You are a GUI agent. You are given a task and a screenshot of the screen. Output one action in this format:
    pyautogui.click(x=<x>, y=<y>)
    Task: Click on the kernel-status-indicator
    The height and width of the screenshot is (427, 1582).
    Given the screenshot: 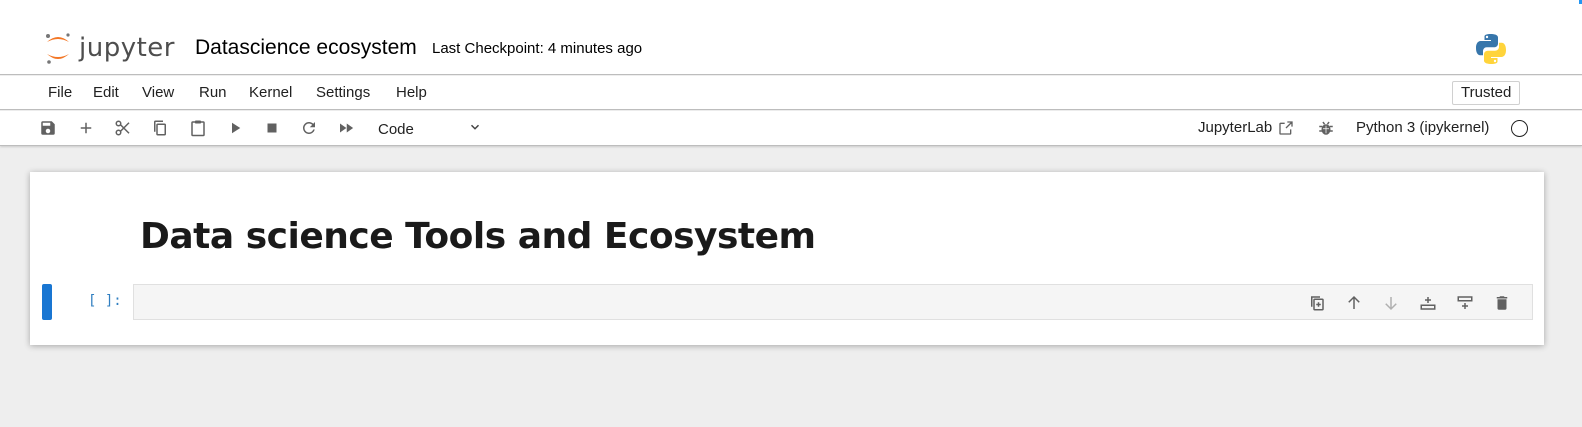 What is the action you would take?
    pyautogui.click(x=1519, y=128)
    